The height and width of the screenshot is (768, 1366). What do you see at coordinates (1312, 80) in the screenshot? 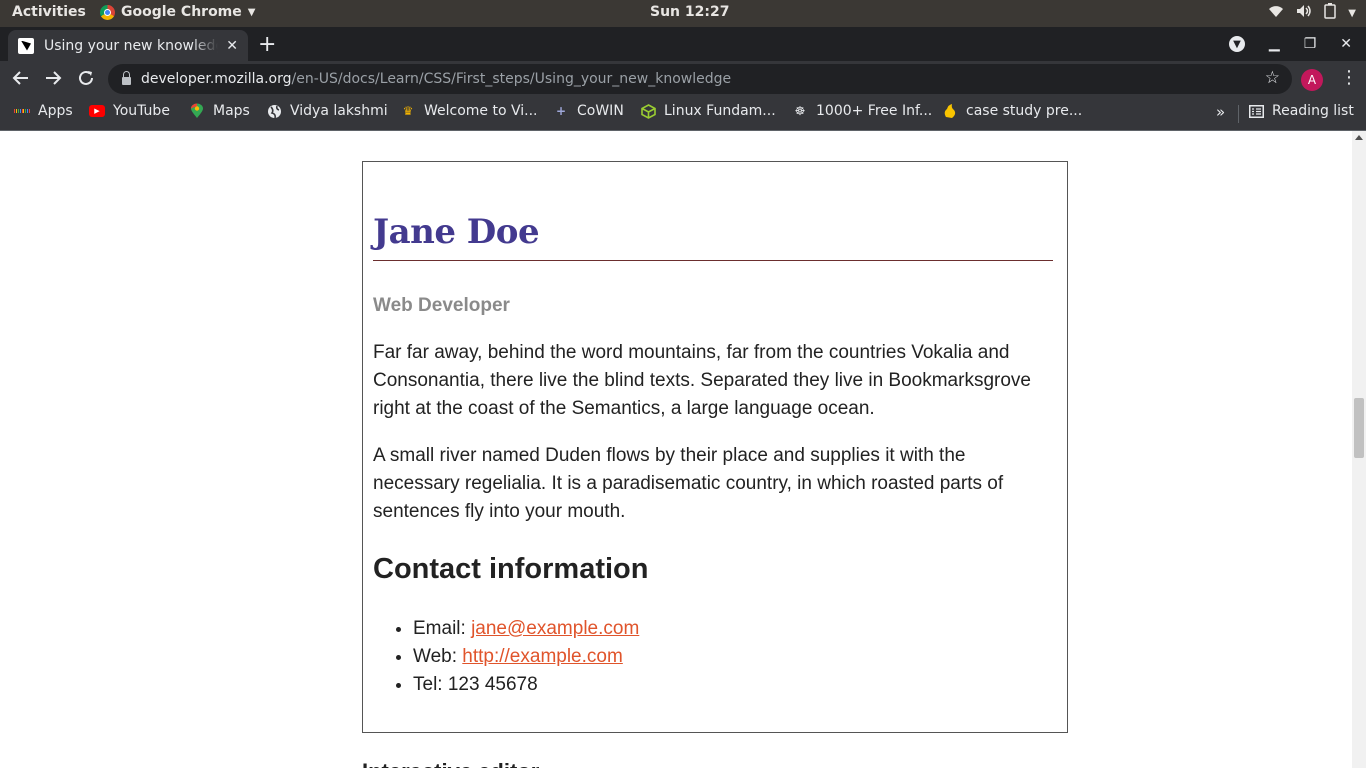
I see `profile-avatar: A` at bounding box center [1312, 80].